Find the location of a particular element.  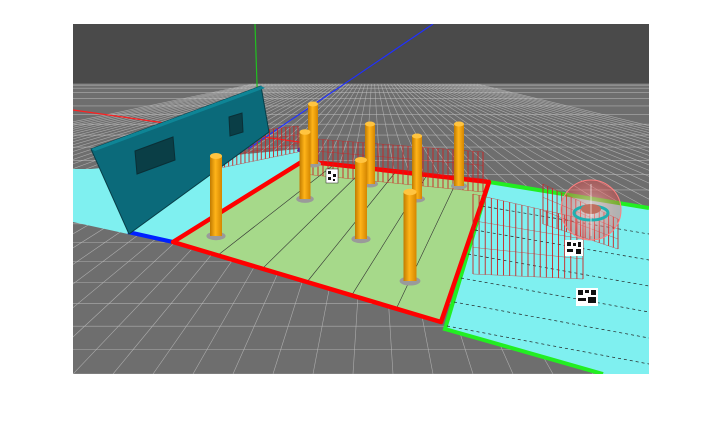

center-marker is located at coordinates (332, 176).